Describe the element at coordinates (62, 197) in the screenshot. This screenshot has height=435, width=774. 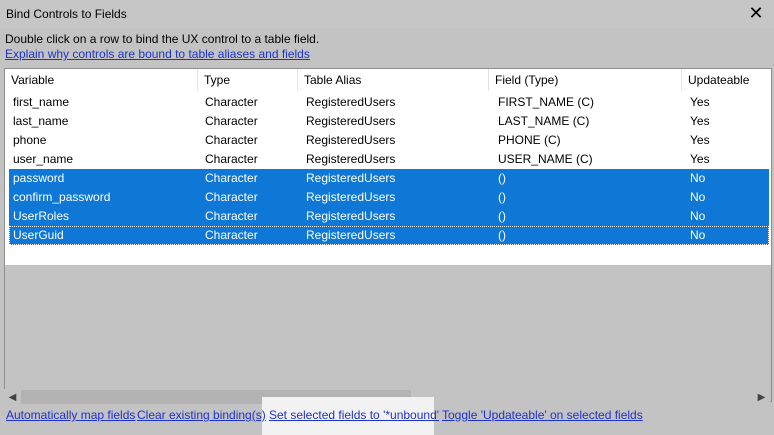
I see `cell-variable: confirm_password` at that location.